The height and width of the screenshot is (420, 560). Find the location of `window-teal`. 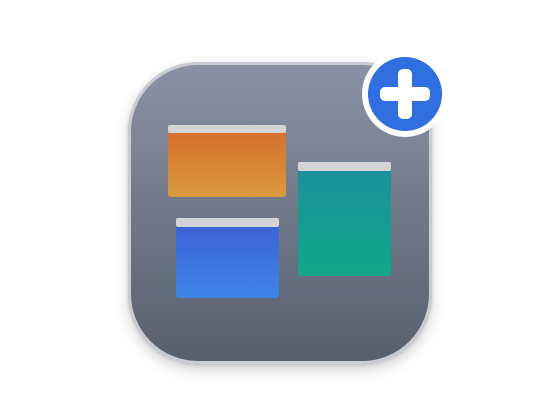

window-teal is located at coordinates (344, 219).